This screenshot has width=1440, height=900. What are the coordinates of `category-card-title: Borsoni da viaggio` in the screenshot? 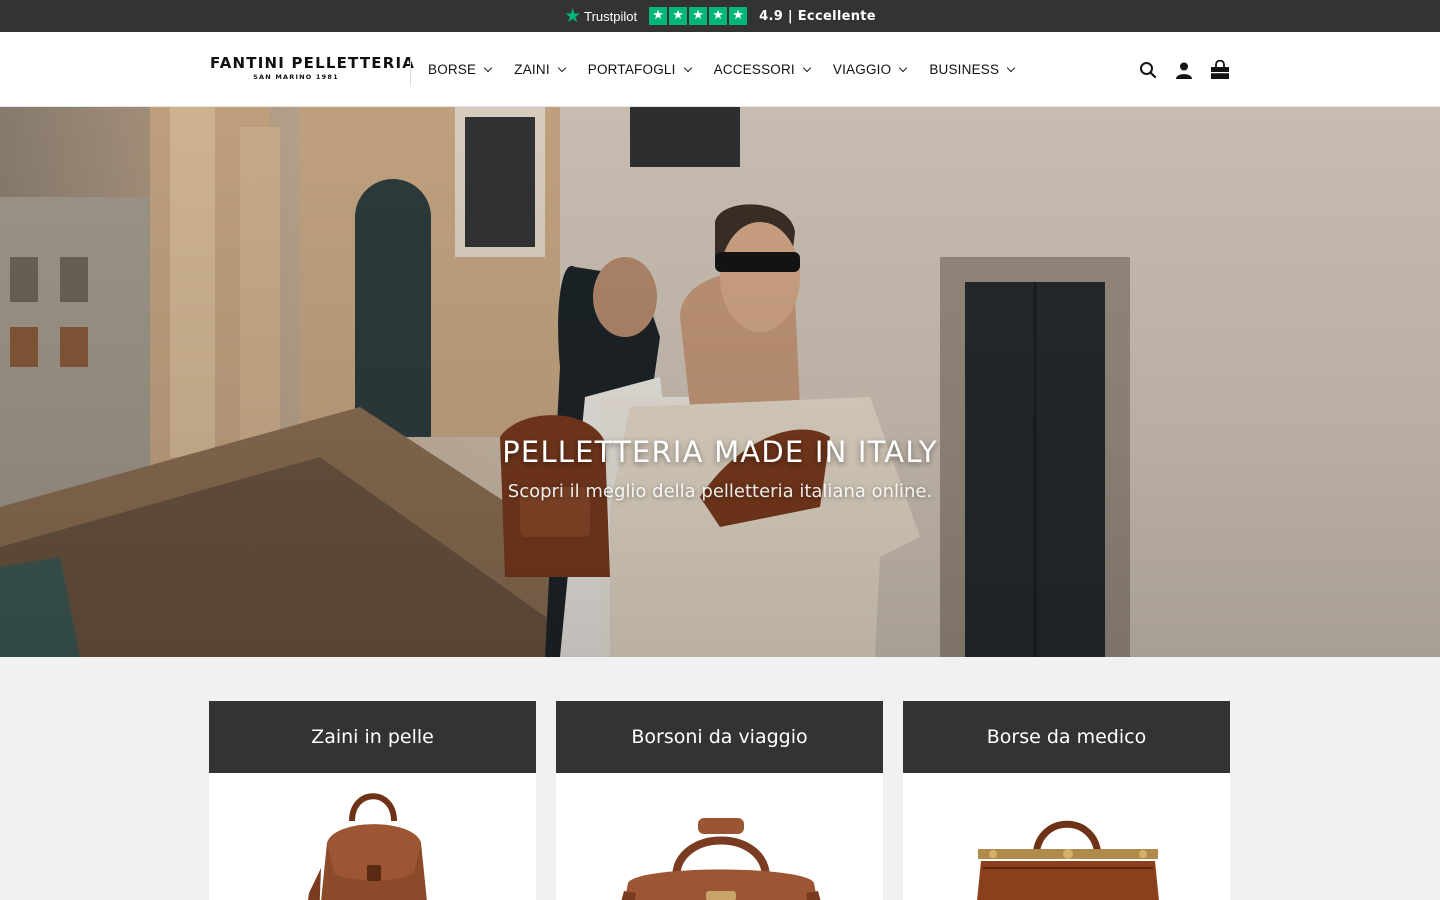 It's located at (719, 737).